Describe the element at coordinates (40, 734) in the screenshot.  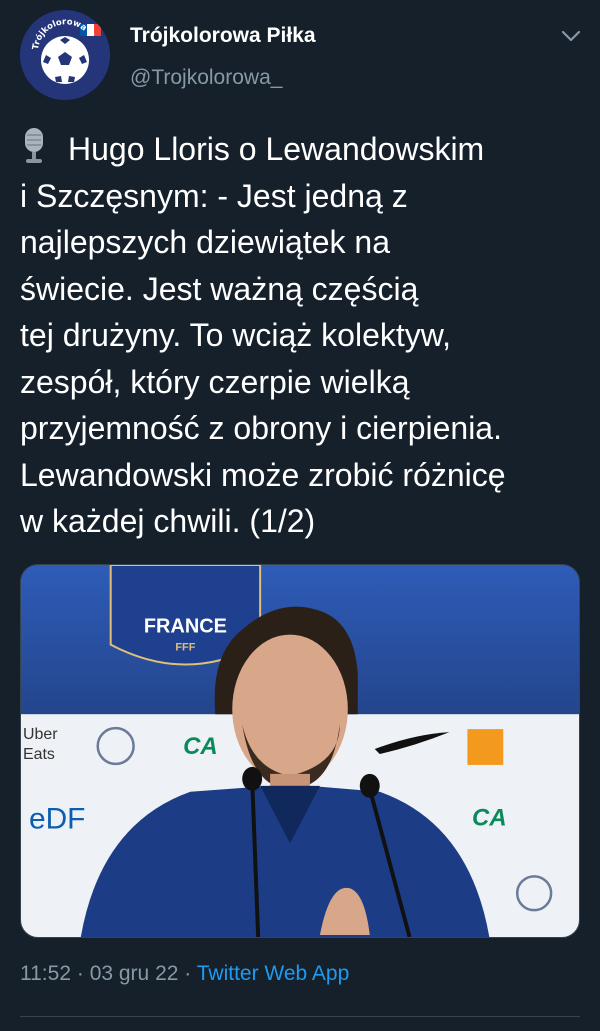
I see `media-uber-text: Uber` at that location.